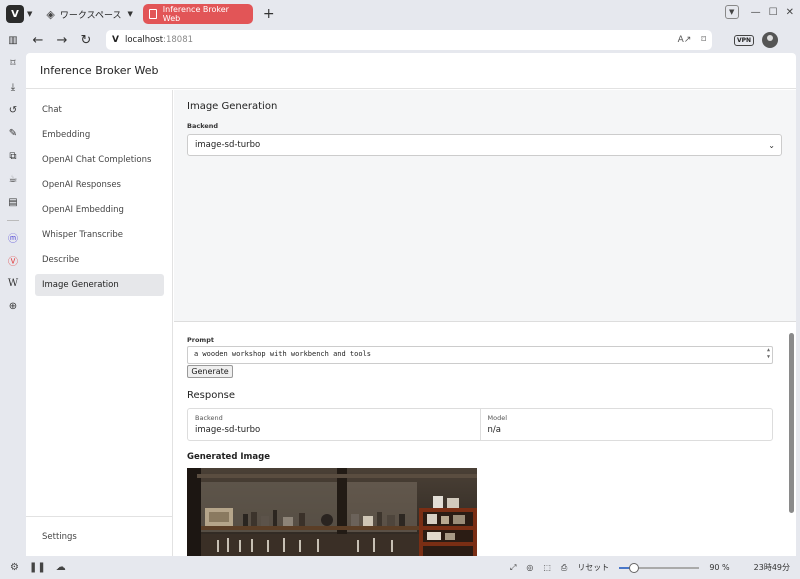 This screenshot has width=800, height=579. Describe the element at coordinates (409, 40) in the screenshot. I see `url-field: V localhost:18081 A↗ ⌑` at that location.